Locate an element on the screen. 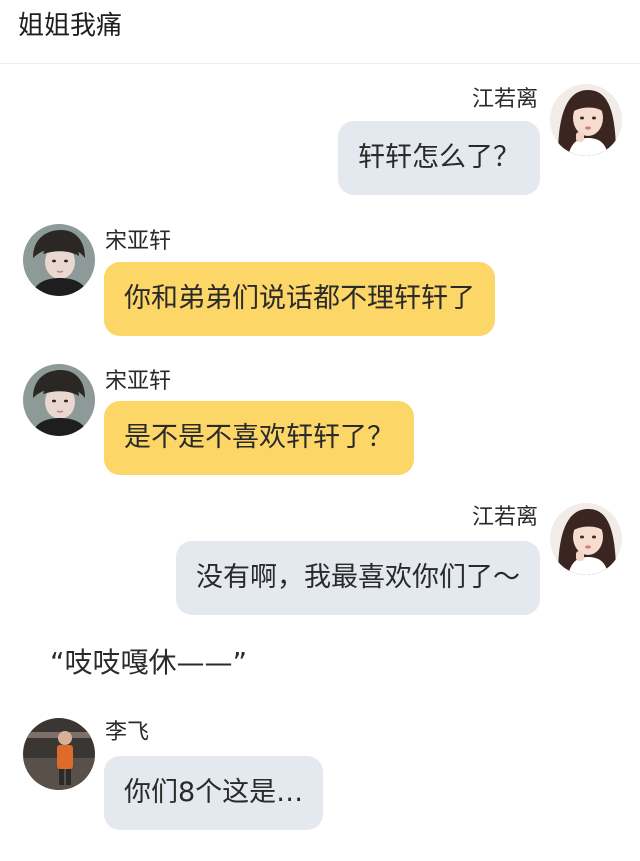 Image resolution: width=640 pixels, height=861 pixels. sender-name: 李飞 is located at coordinates (127, 732).